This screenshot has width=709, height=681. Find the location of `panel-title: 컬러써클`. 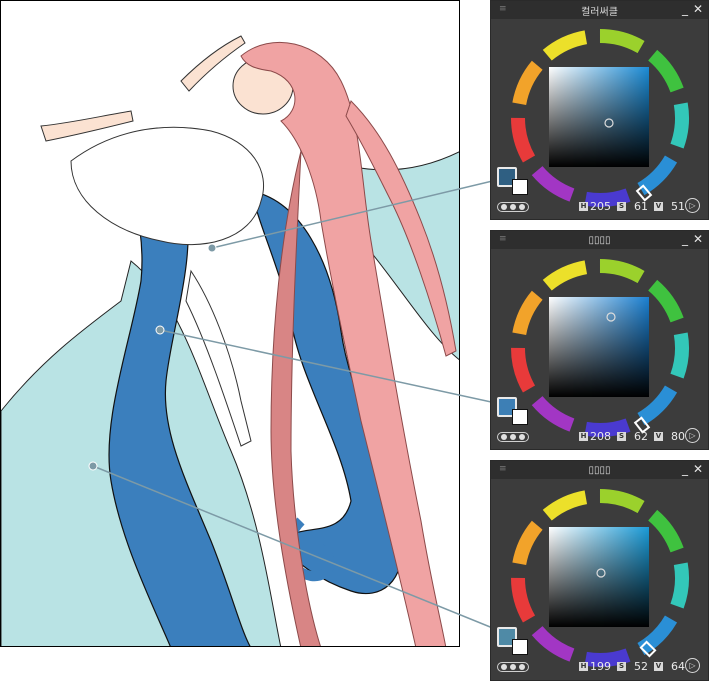

panel-title: 컬러써클 is located at coordinates (599, 12).